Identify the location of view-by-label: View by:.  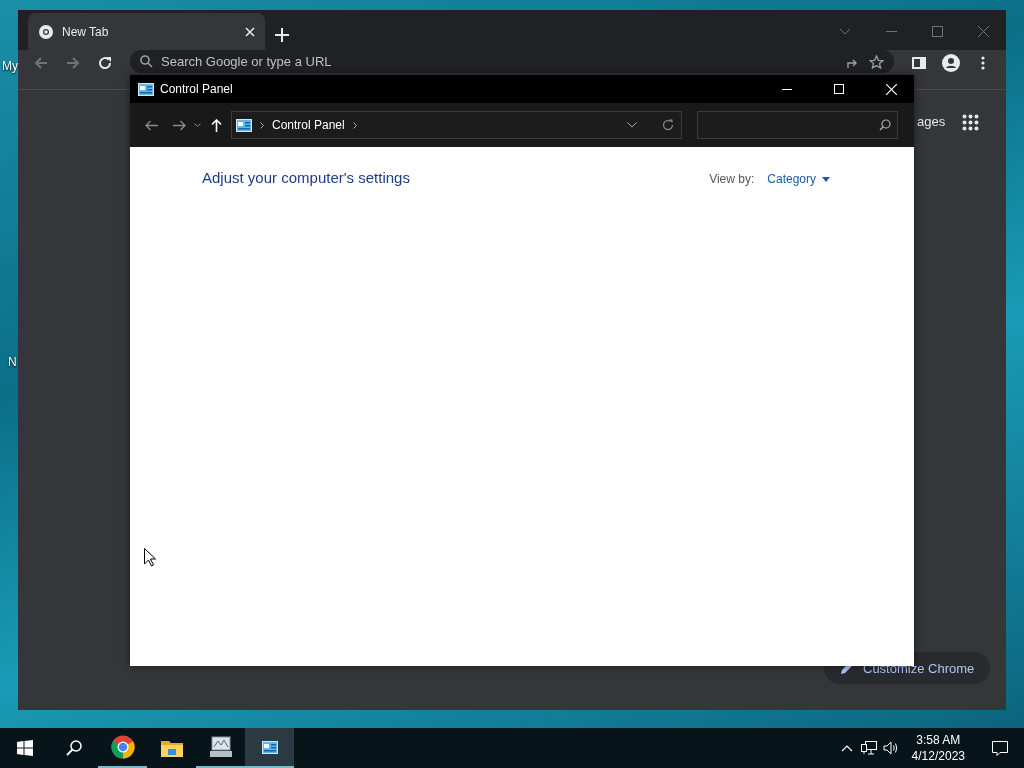
(732, 179).